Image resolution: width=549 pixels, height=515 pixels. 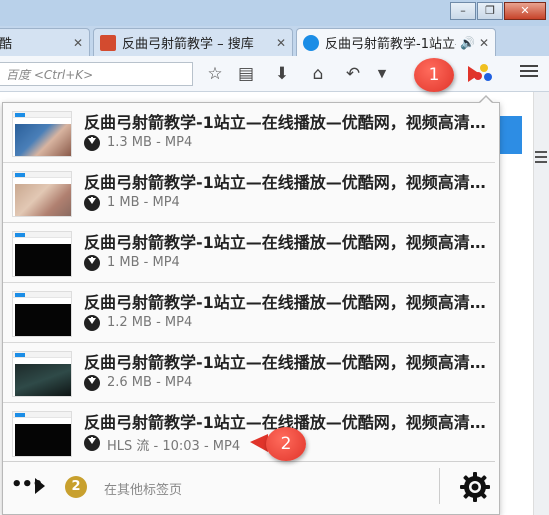 What do you see at coordinates (174, 446) in the screenshot?
I see `item-meta: HLS 流 - 10:03 - MP4` at bounding box center [174, 446].